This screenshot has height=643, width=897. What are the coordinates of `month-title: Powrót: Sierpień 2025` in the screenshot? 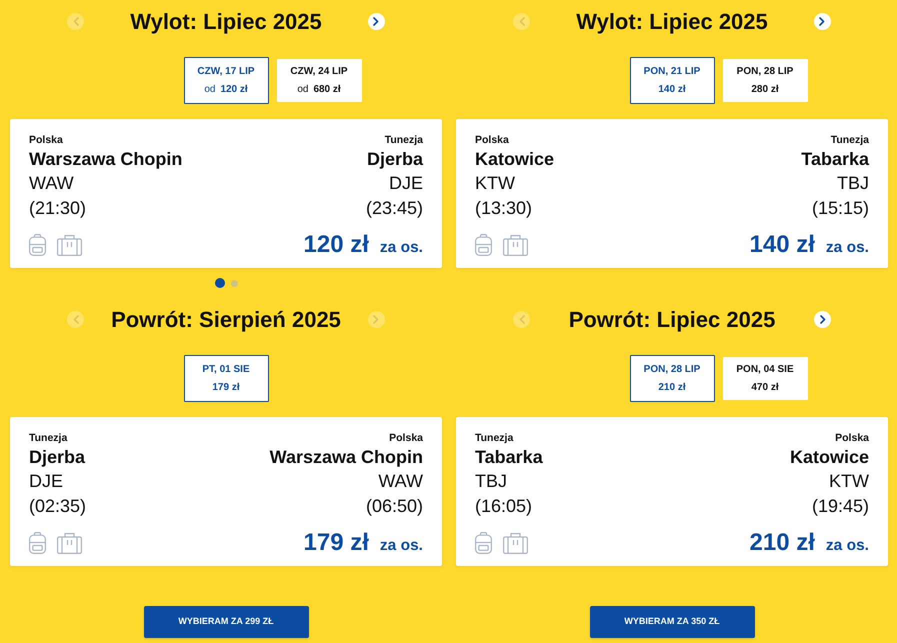 It's located at (226, 320).